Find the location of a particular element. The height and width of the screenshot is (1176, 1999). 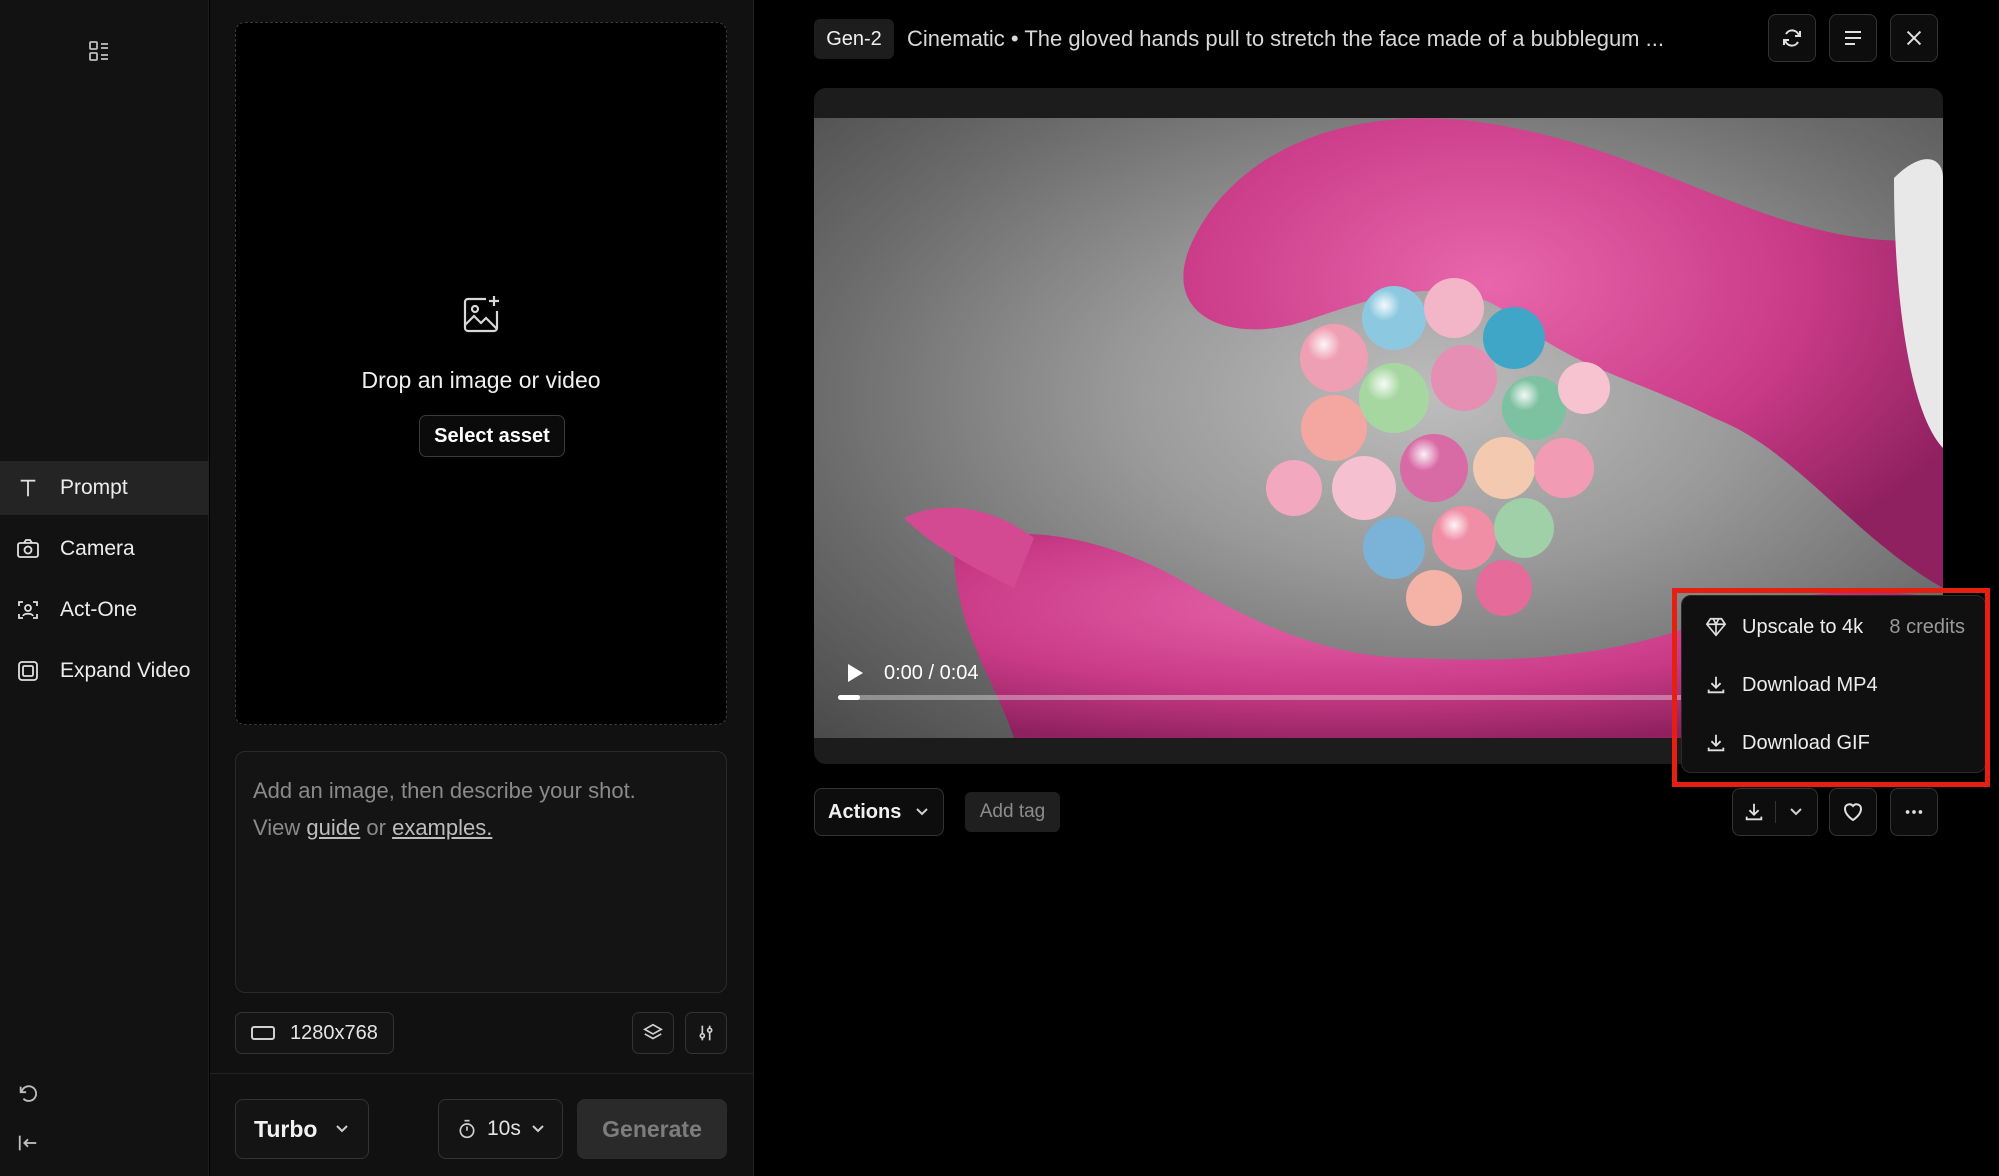

actions-label: Actions is located at coordinates (865, 811).